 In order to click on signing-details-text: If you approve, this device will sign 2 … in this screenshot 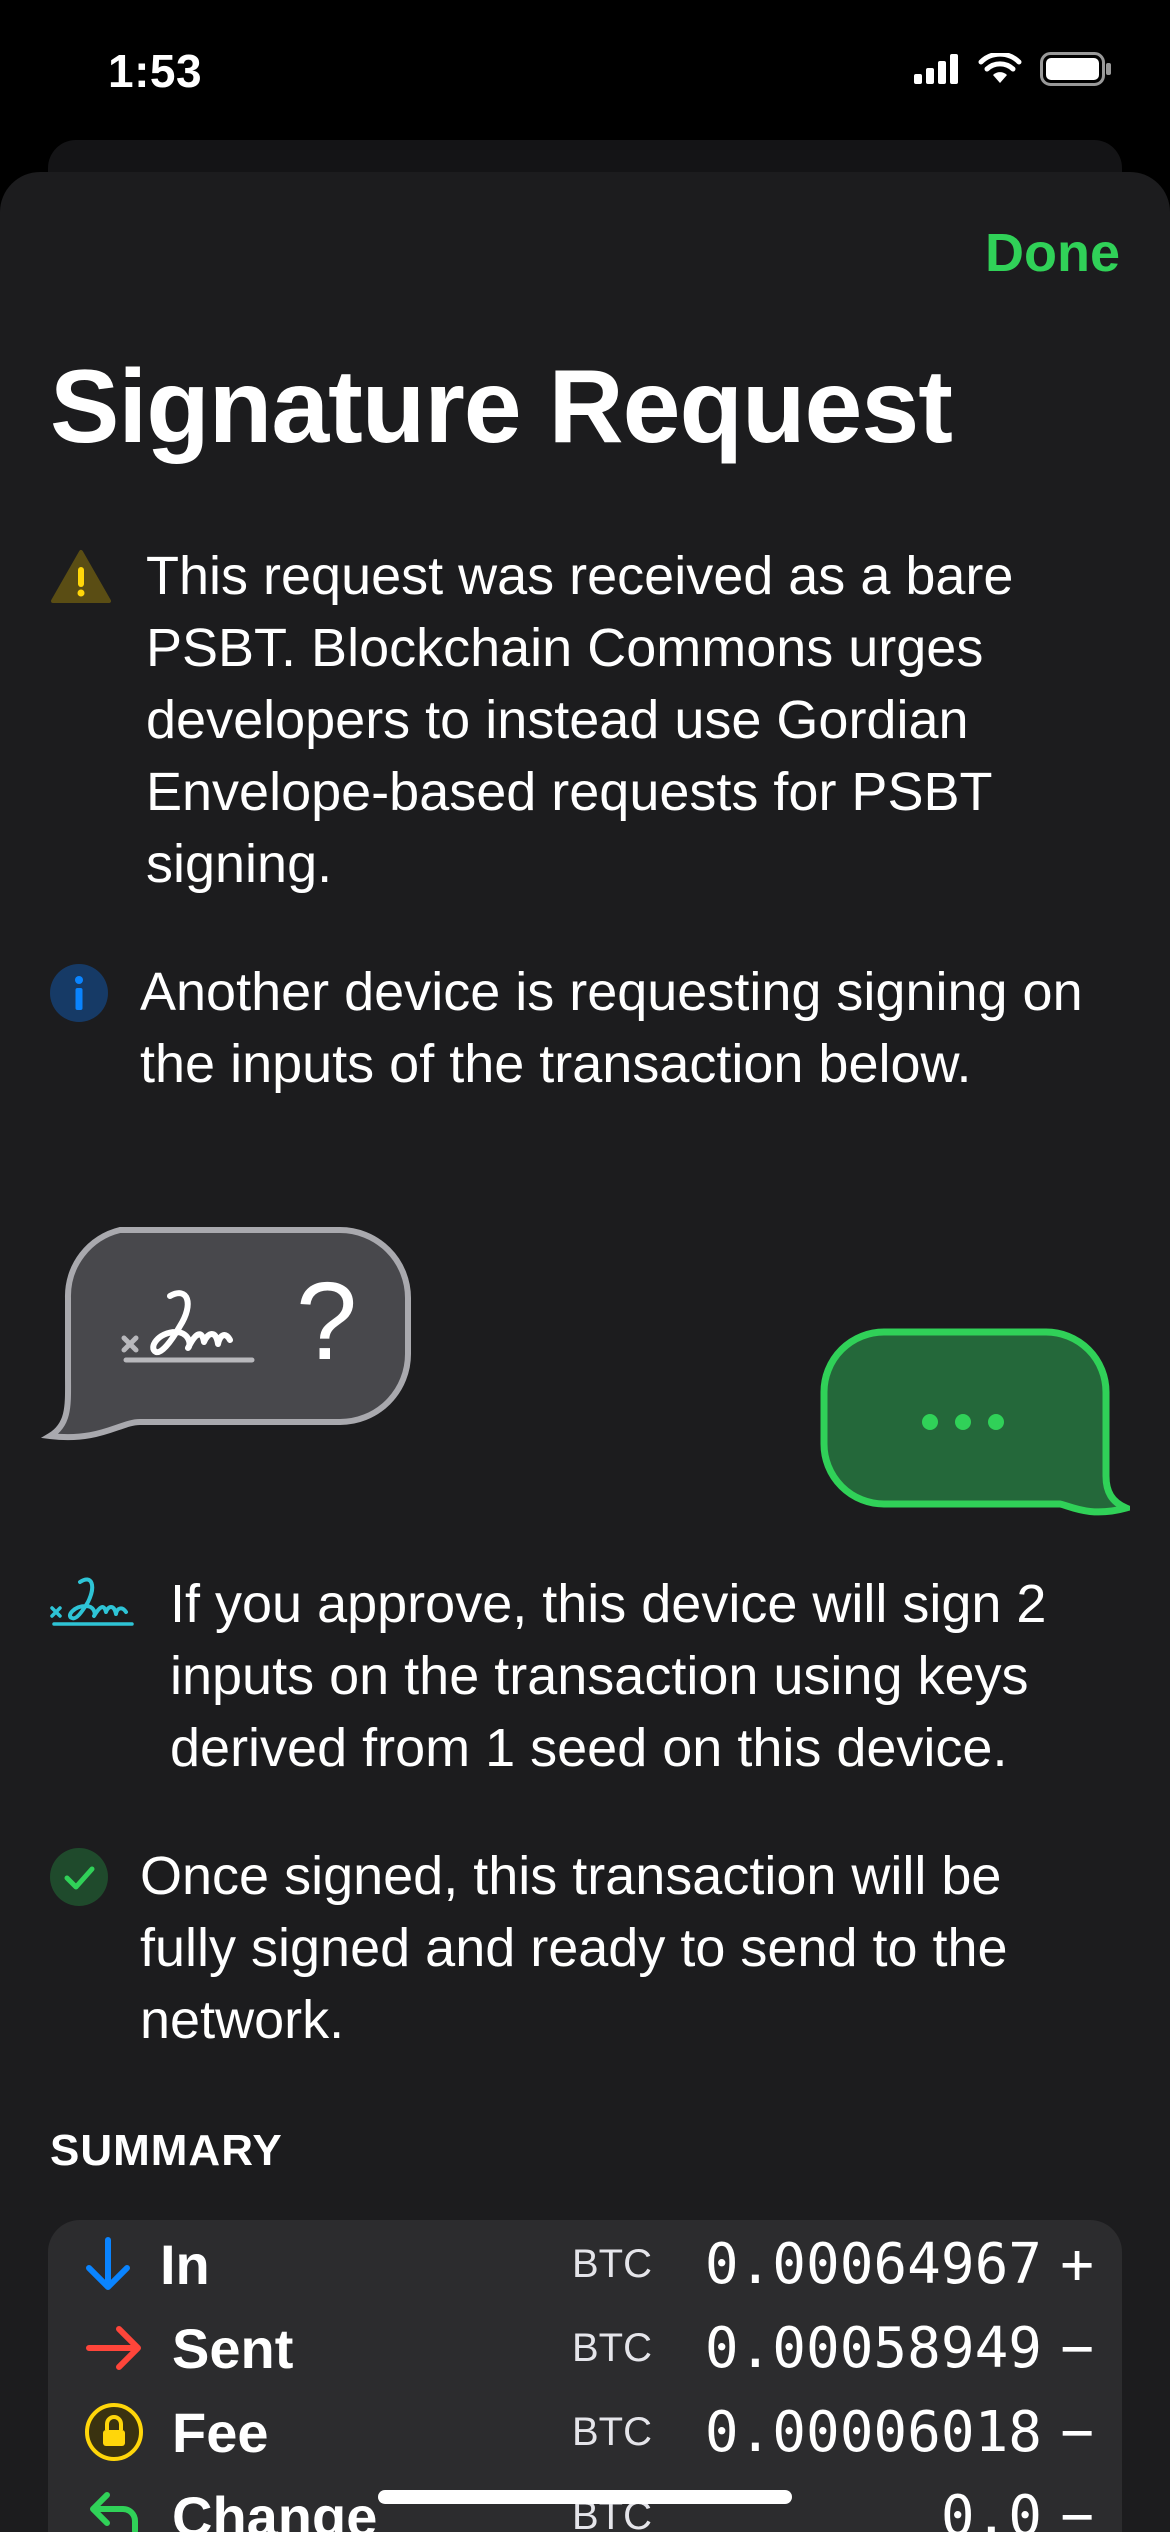, I will do `click(608, 1676)`.